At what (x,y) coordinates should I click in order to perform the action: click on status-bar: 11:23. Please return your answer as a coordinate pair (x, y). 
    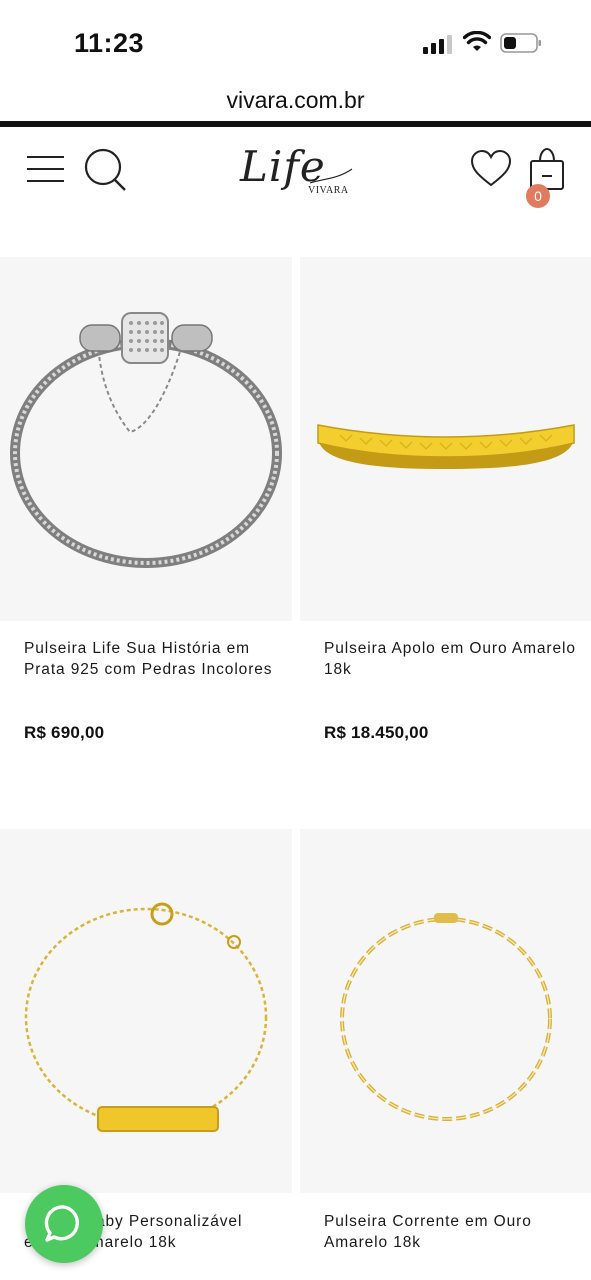
    Looking at the image, I should click on (295, 40).